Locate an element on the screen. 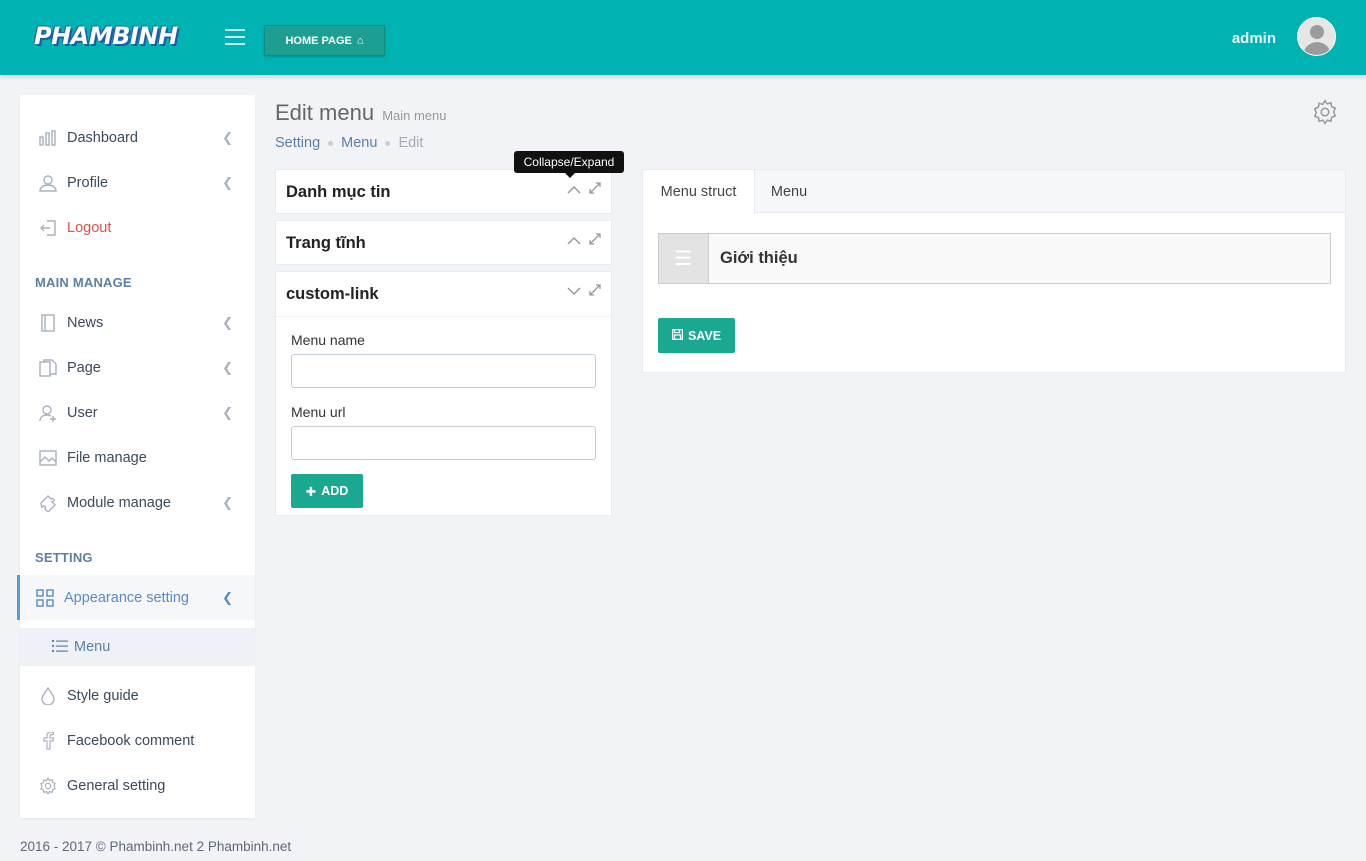 This screenshot has width=1366, height=861. sidebar-item-appearance-setting: Appearance setting ❮ is located at coordinates (136, 597).